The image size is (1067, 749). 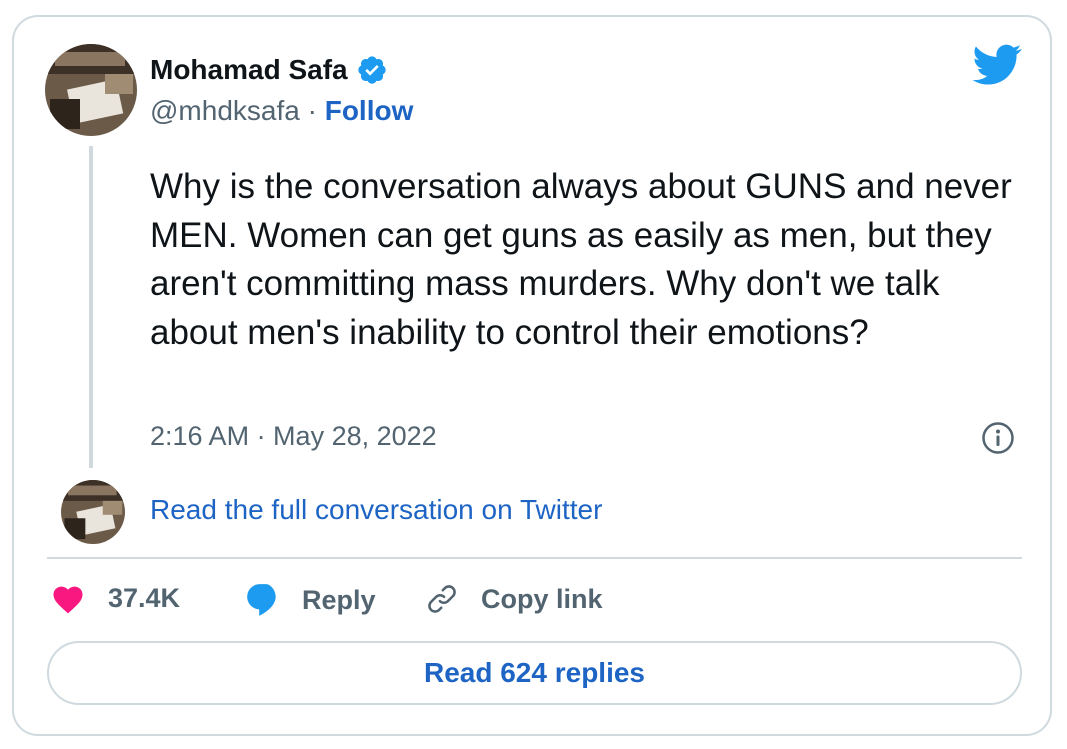 I want to click on reply-label: Reply, so click(x=339, y=599).